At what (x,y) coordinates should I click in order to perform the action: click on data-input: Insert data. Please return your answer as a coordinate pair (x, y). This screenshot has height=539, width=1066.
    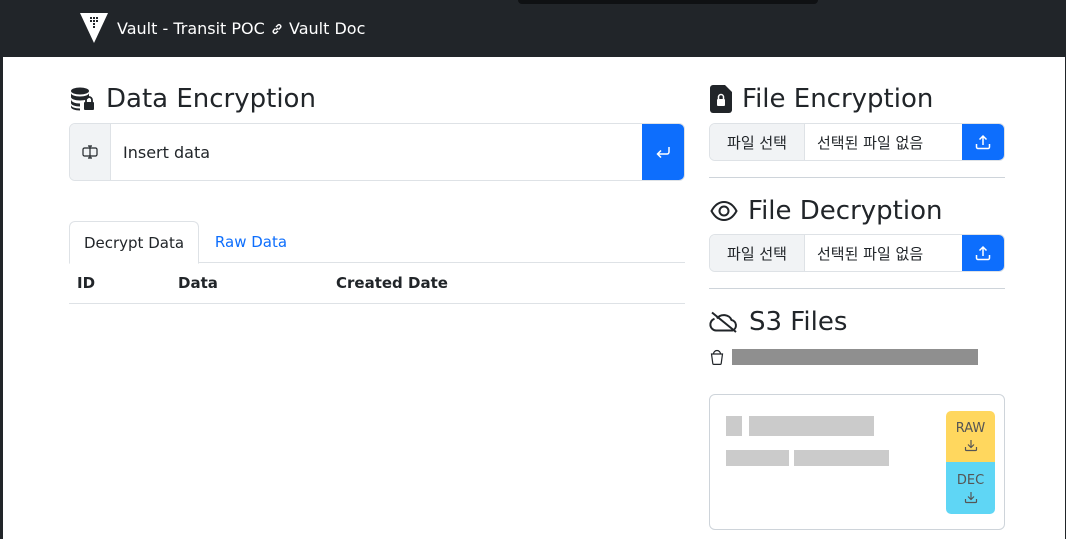
    Looking at the image, I should click on (376, 152).